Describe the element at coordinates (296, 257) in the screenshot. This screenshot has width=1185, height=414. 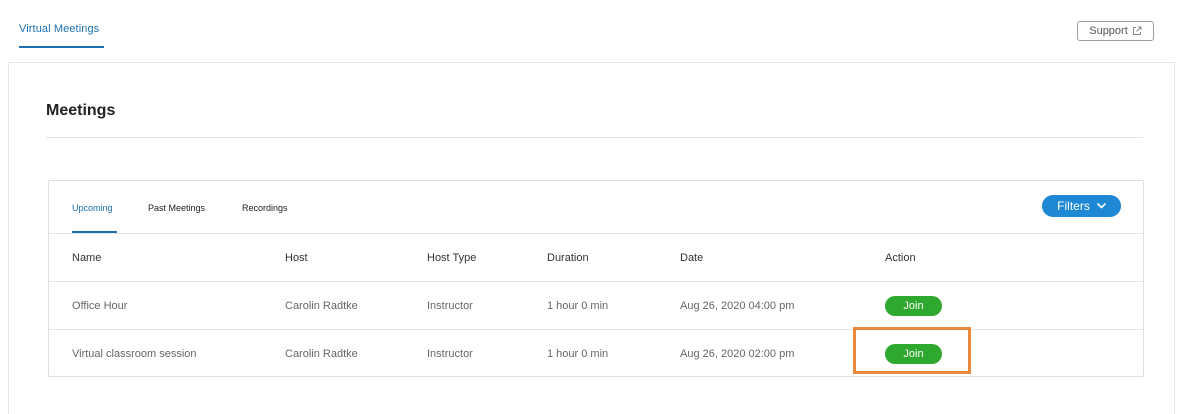
I see `column-header-host: Host` at that location.